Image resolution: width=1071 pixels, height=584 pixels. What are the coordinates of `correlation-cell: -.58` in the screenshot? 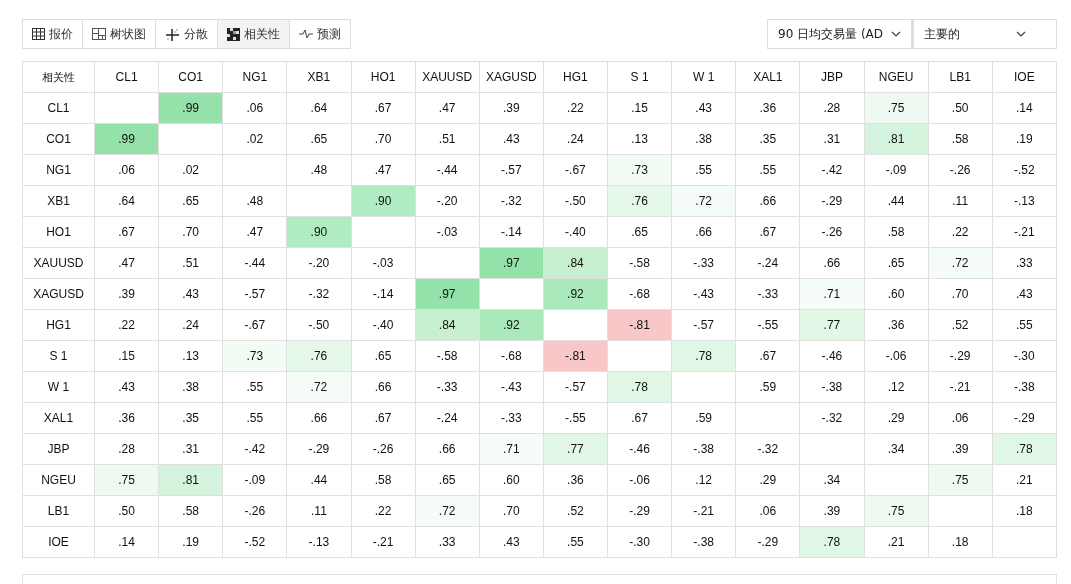 It's located at (447, 356).